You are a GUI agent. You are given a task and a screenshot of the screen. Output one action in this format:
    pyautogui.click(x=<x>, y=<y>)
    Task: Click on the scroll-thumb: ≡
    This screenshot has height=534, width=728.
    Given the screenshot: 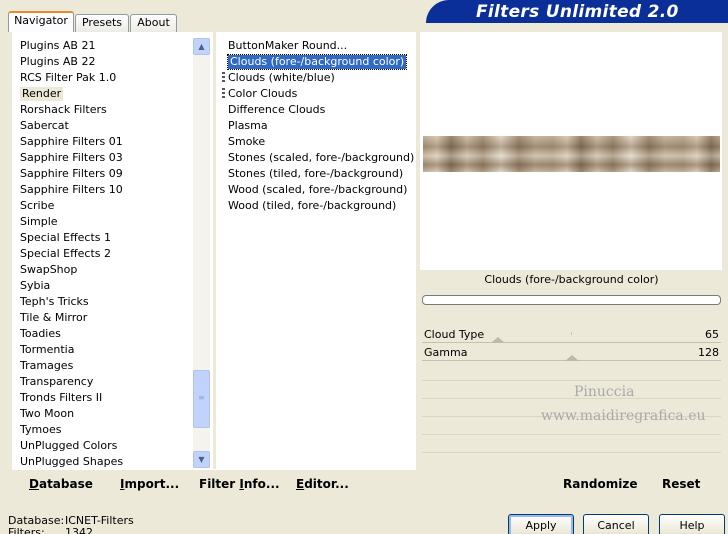 What is the action you would take?
    pyautogui.click(x=201, y=399)
    